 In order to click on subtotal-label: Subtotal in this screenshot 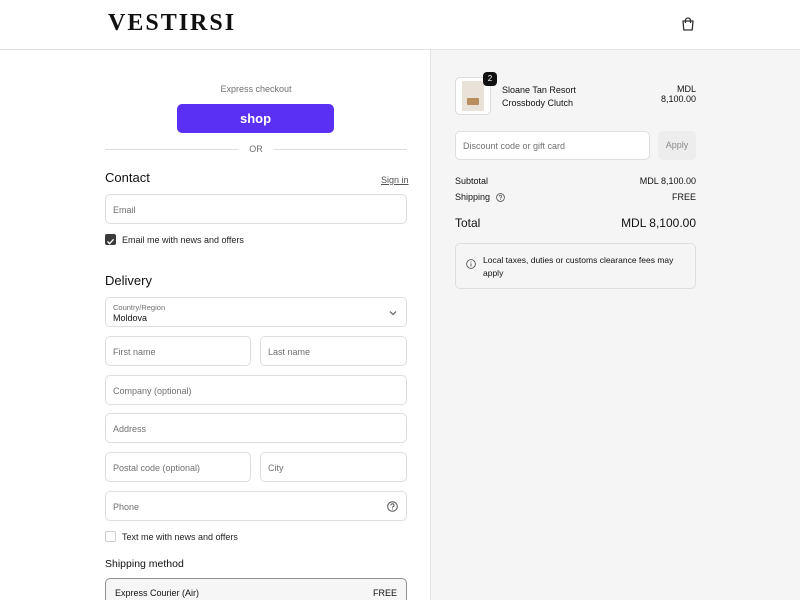, I will do `click(472, 181)`.